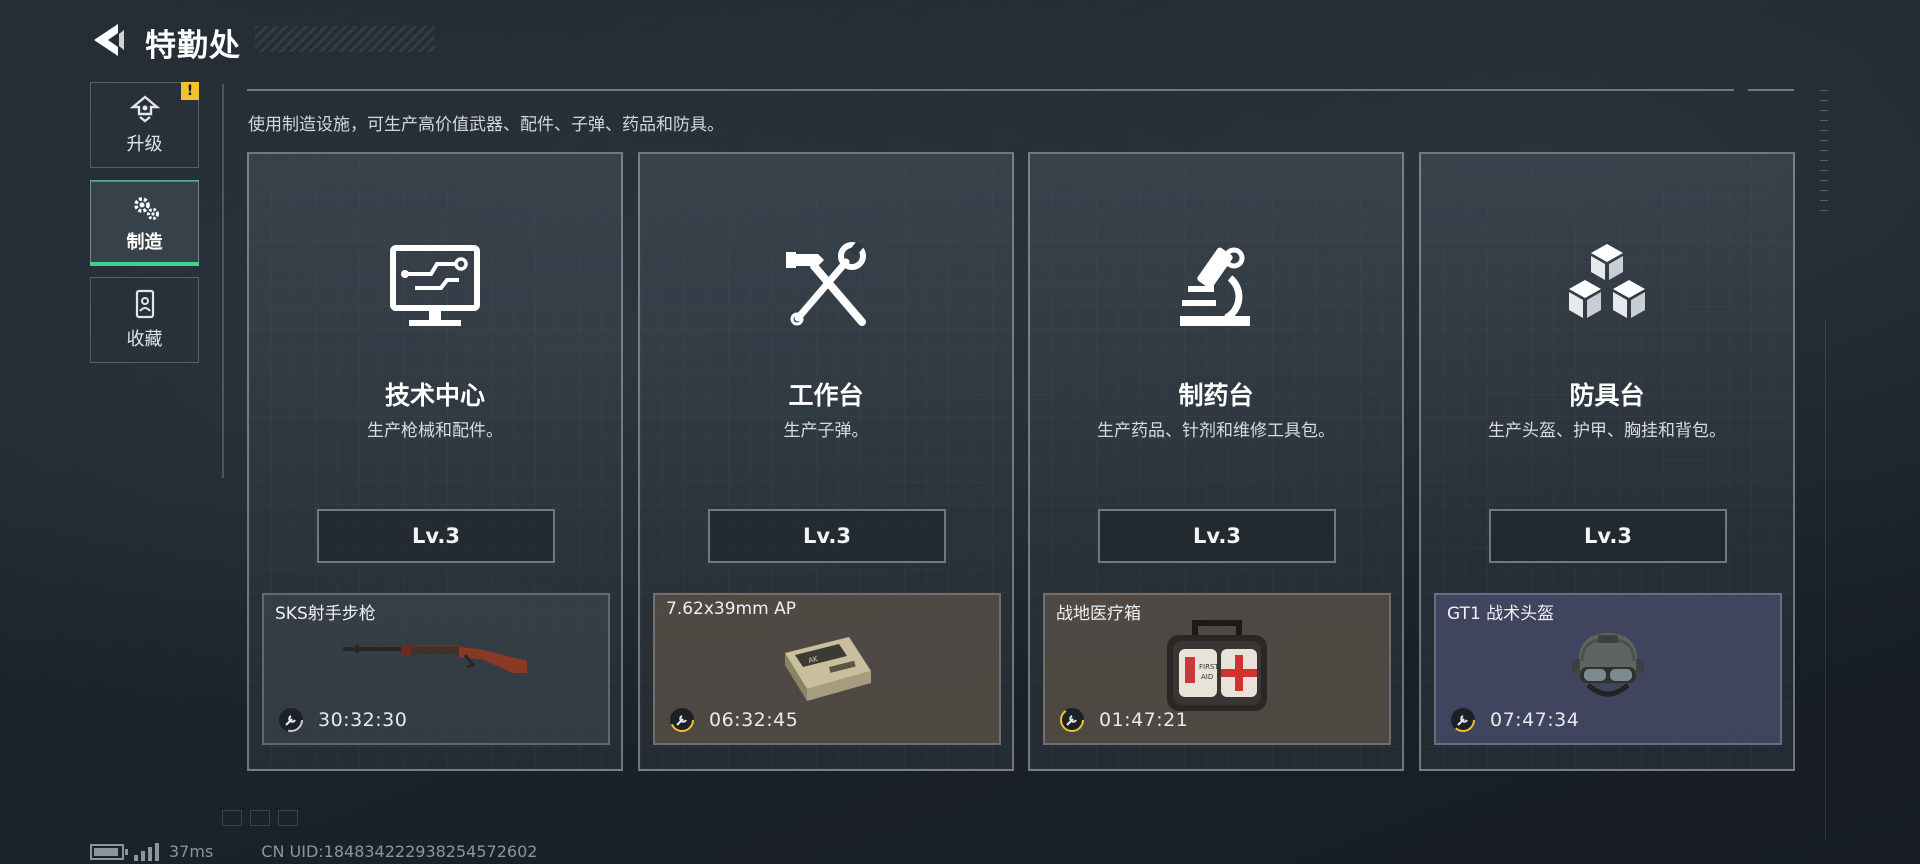  What do you see at coordinates (826, 431) in the screenshot?
I see `station-subtitle: 生产子弹。` at bounding box center [826, 431].